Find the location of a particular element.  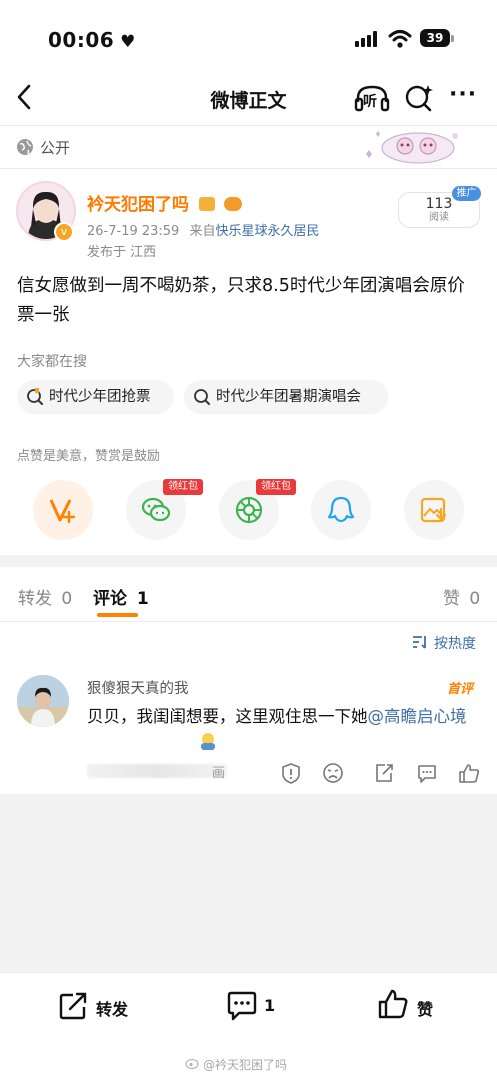

repost-button: 转发 is located at coordinates (98, 1006).